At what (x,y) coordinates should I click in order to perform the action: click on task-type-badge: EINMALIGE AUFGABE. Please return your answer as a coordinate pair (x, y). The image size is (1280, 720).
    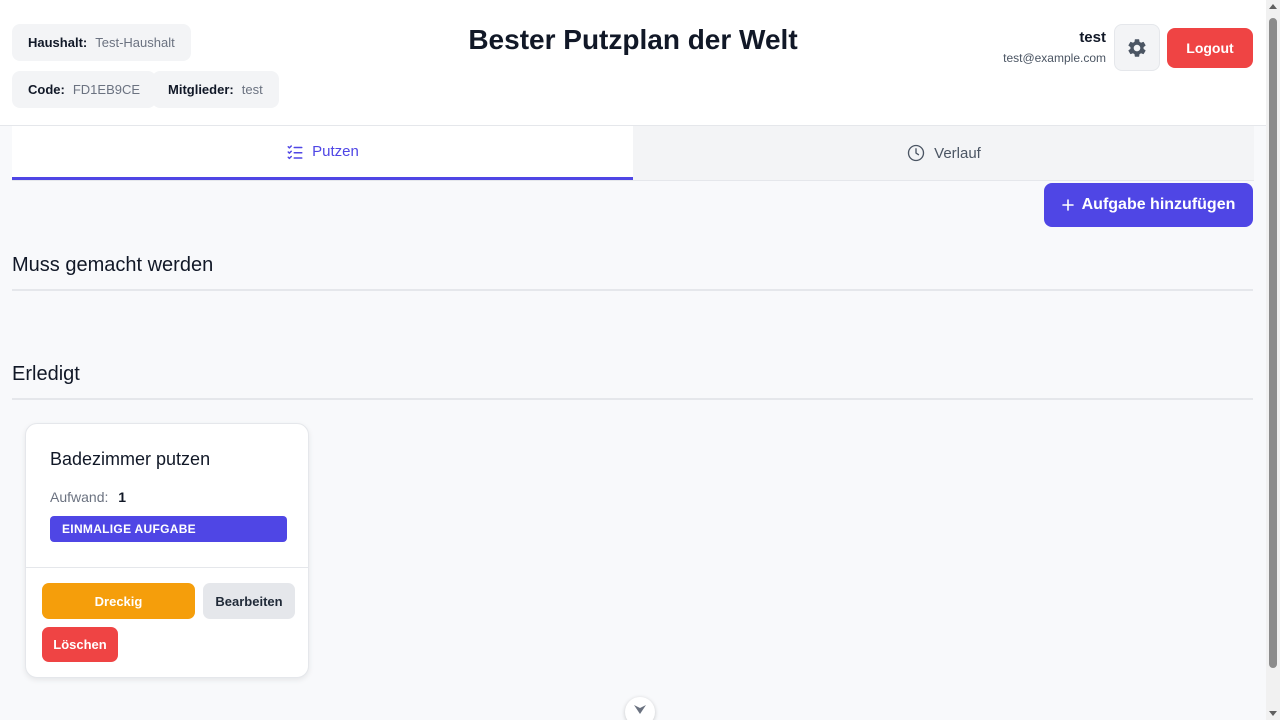
    Looking at the image, I should click on (168, 529).